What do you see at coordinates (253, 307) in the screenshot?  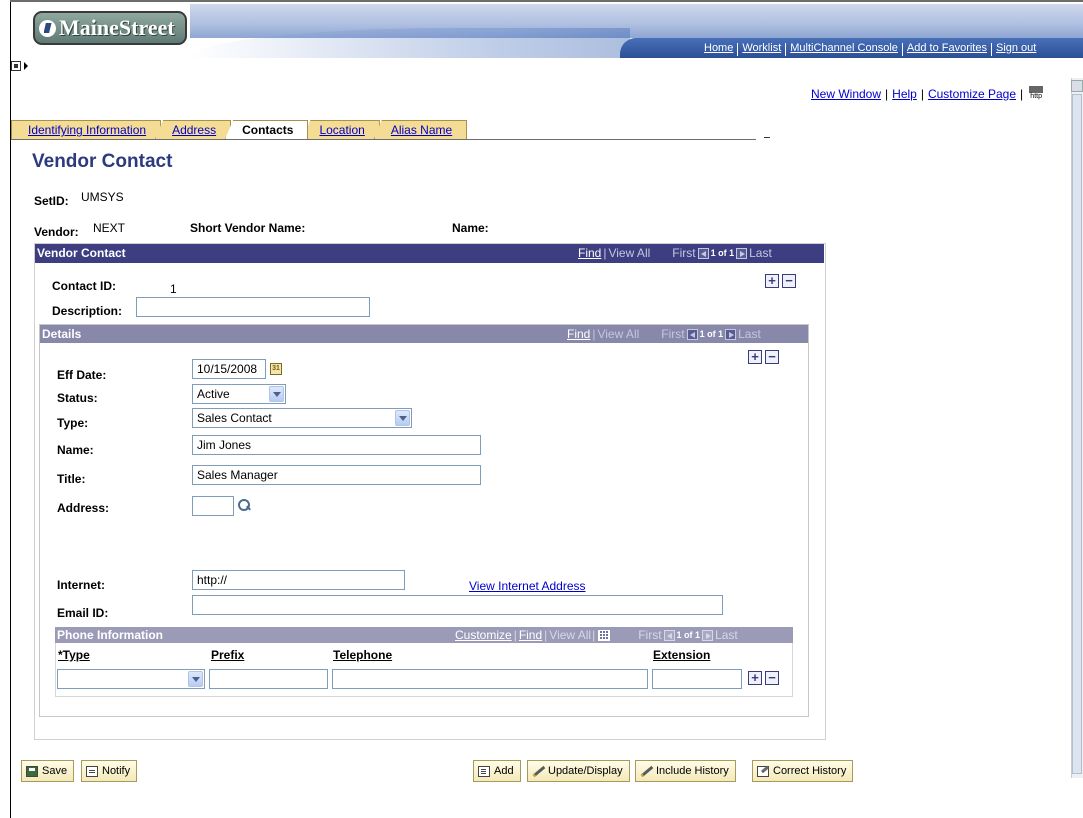 I see `description-input` at bounding box center [253, 307].